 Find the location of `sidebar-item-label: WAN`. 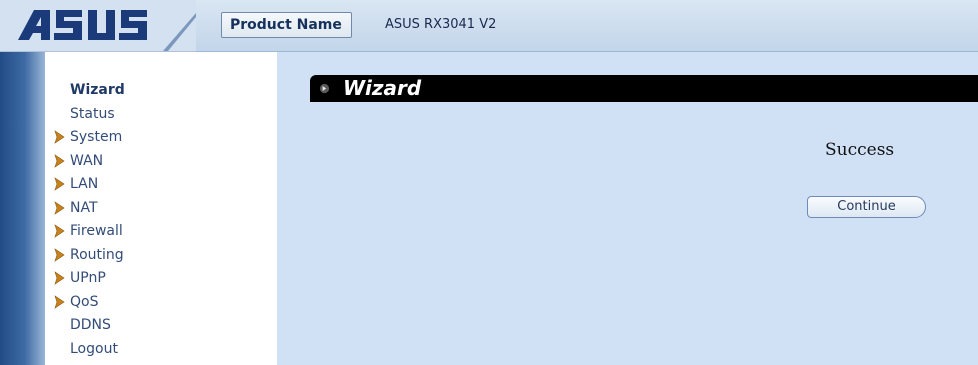

sidebar-item-label: WAN is located at coordinates (87, 161).